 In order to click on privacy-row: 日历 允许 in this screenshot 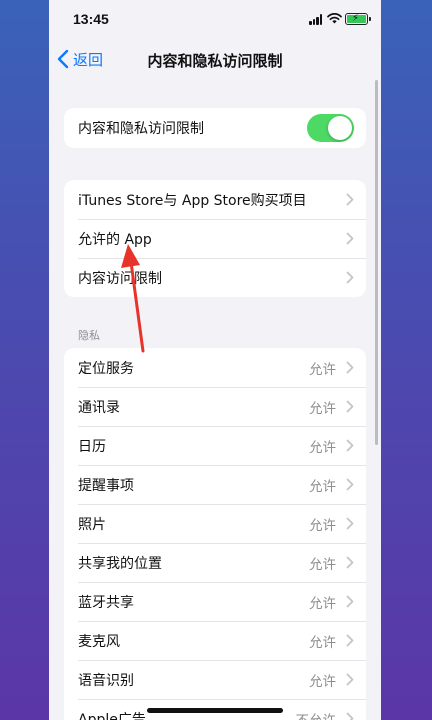, I will do `click(215, 445)`.